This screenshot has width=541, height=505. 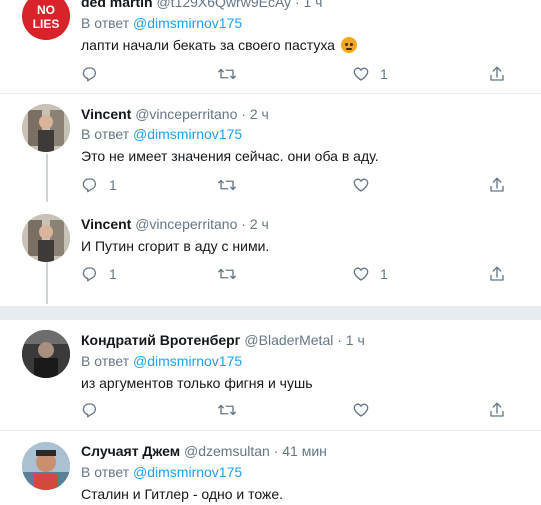 What do you see at coordinates (117, 5) in the screenshot?
I see `author-name: ded martin` at bounding box center [117, 5].